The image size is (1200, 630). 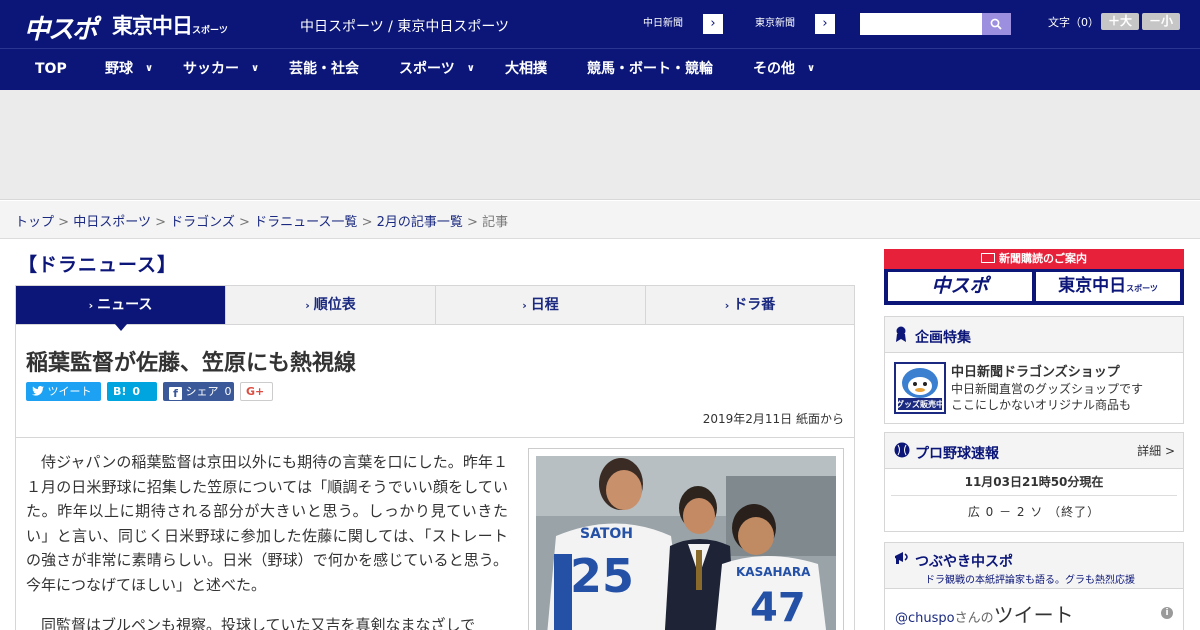 I want to click on tokyo-shimbun-label: 東京新聞, so click(x=775, y=24).